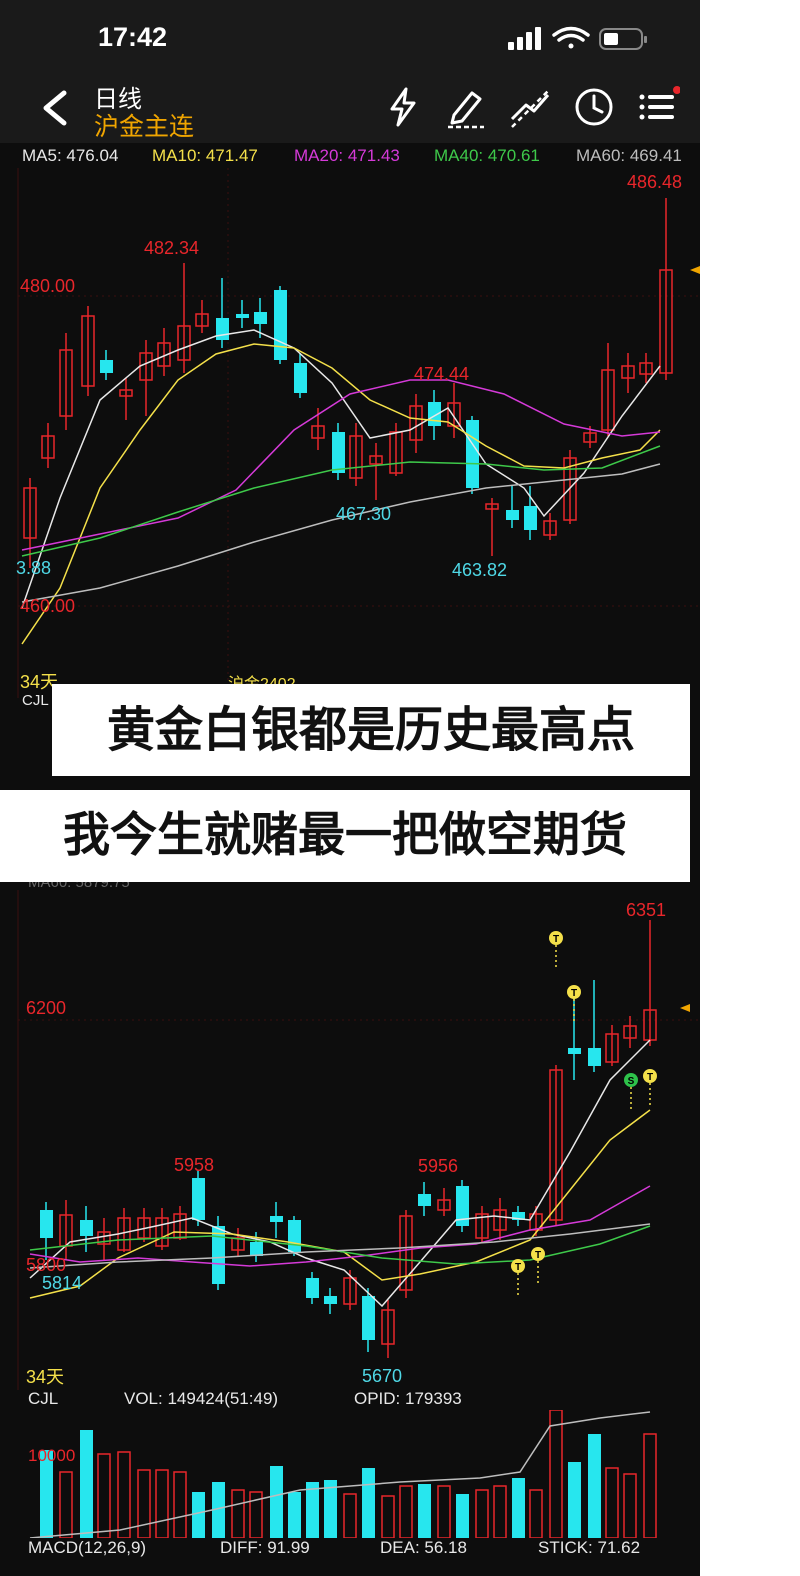 The width and height of the screenshot is (800, 1576). Describe the element at coordinates (35, 700) in the screenshot. I see `chart1-cjl: CJL` at that location.